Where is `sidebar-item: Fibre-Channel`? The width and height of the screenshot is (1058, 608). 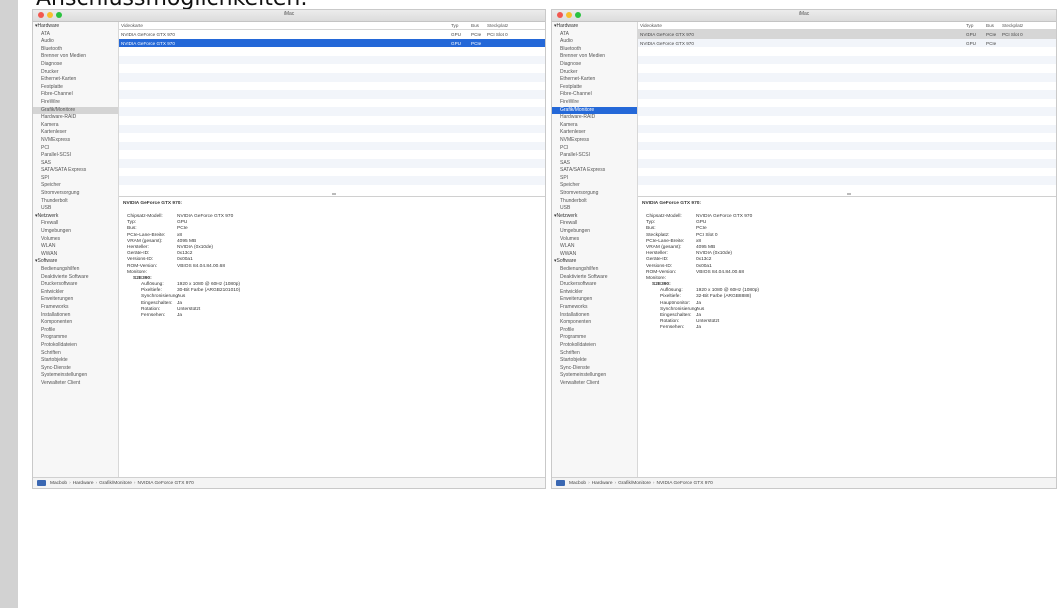
sidebar-item: Fibre-Channel is located at coordinates (75, 95).